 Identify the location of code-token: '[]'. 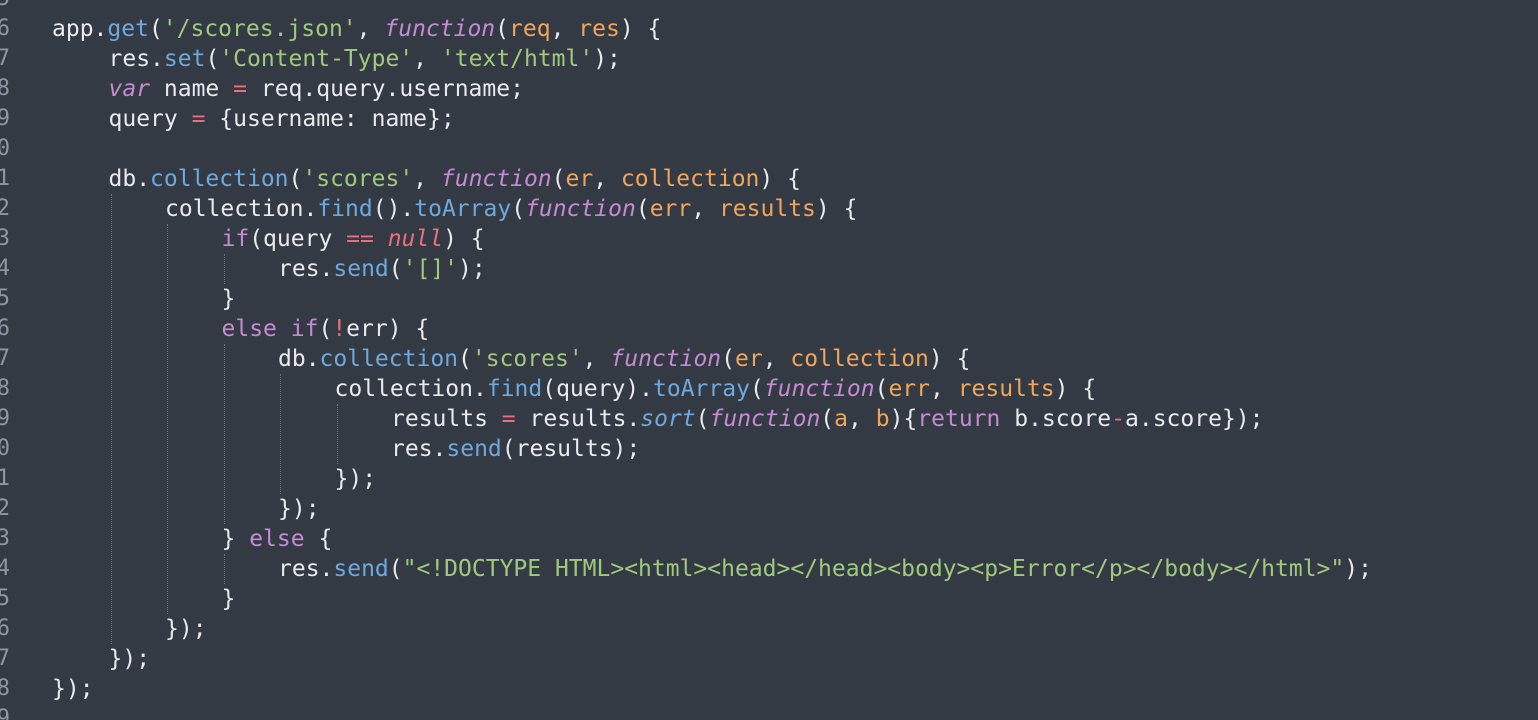
(430, 269).